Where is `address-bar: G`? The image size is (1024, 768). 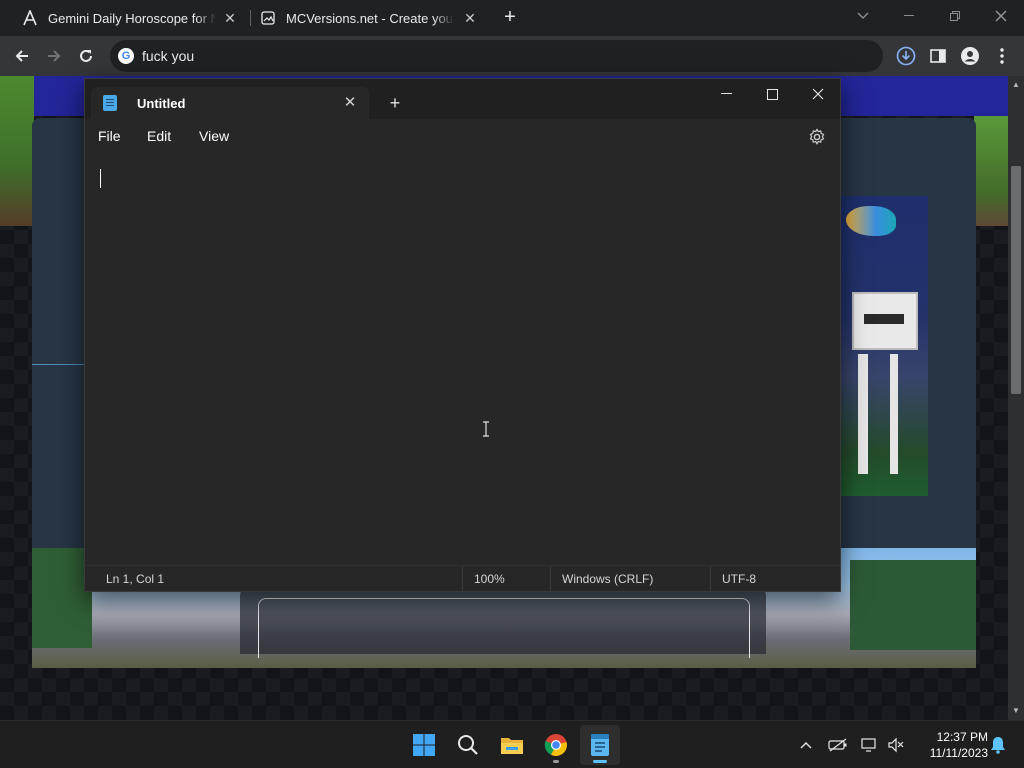 address-bar: G is located at coordinates (496, 56).